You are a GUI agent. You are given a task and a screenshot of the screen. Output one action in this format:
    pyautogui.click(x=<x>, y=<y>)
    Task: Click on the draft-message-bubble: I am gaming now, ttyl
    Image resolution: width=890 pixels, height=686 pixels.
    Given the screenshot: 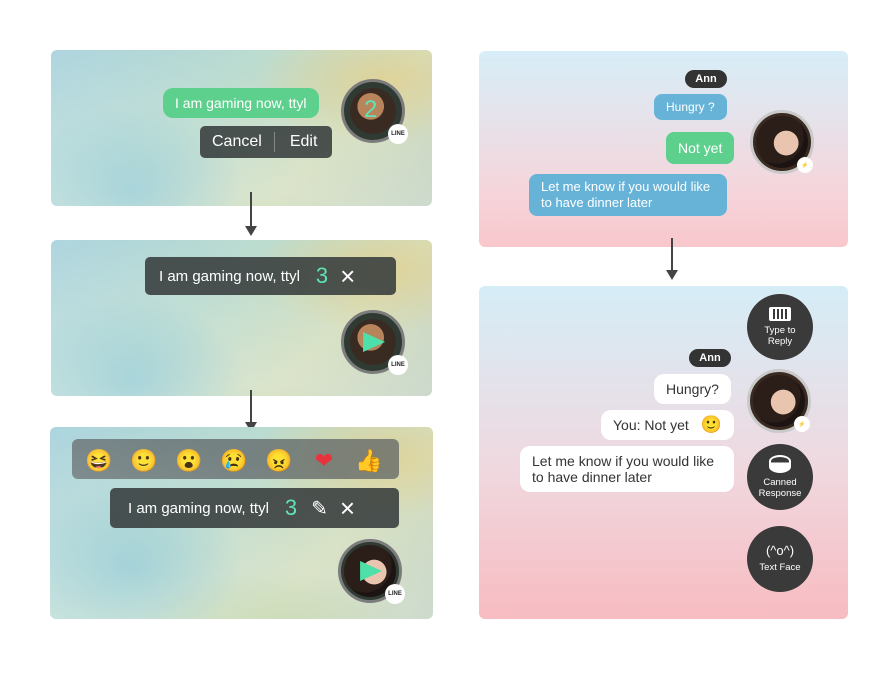 What is the action you would take?
    pyautogui.click(x=241, y=103)
    